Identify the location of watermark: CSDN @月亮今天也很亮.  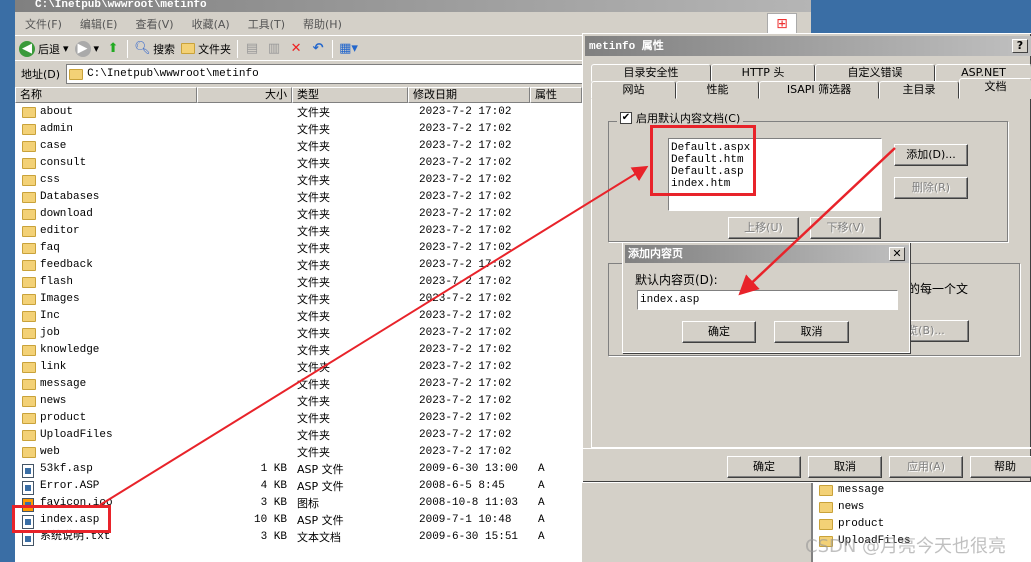
(906, 546).